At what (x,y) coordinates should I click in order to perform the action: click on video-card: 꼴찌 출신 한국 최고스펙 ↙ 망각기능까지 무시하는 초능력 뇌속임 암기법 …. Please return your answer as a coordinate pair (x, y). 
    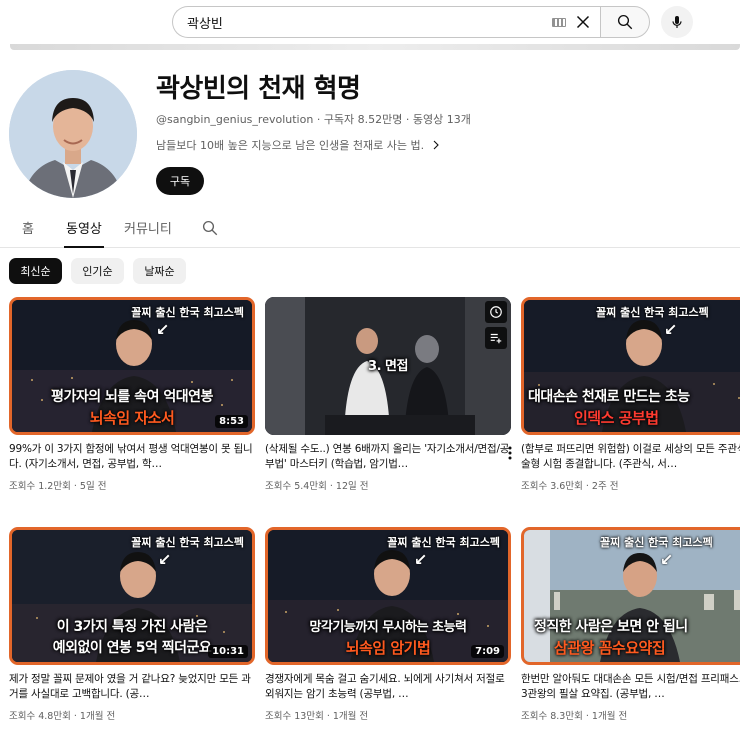
    Looking at the image, I should click on (388, 624).